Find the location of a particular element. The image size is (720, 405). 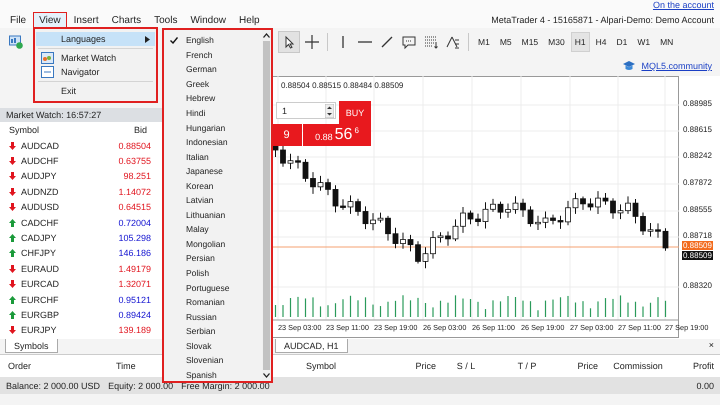

community-link: MQL5.community is located at coordinates (676, 66).